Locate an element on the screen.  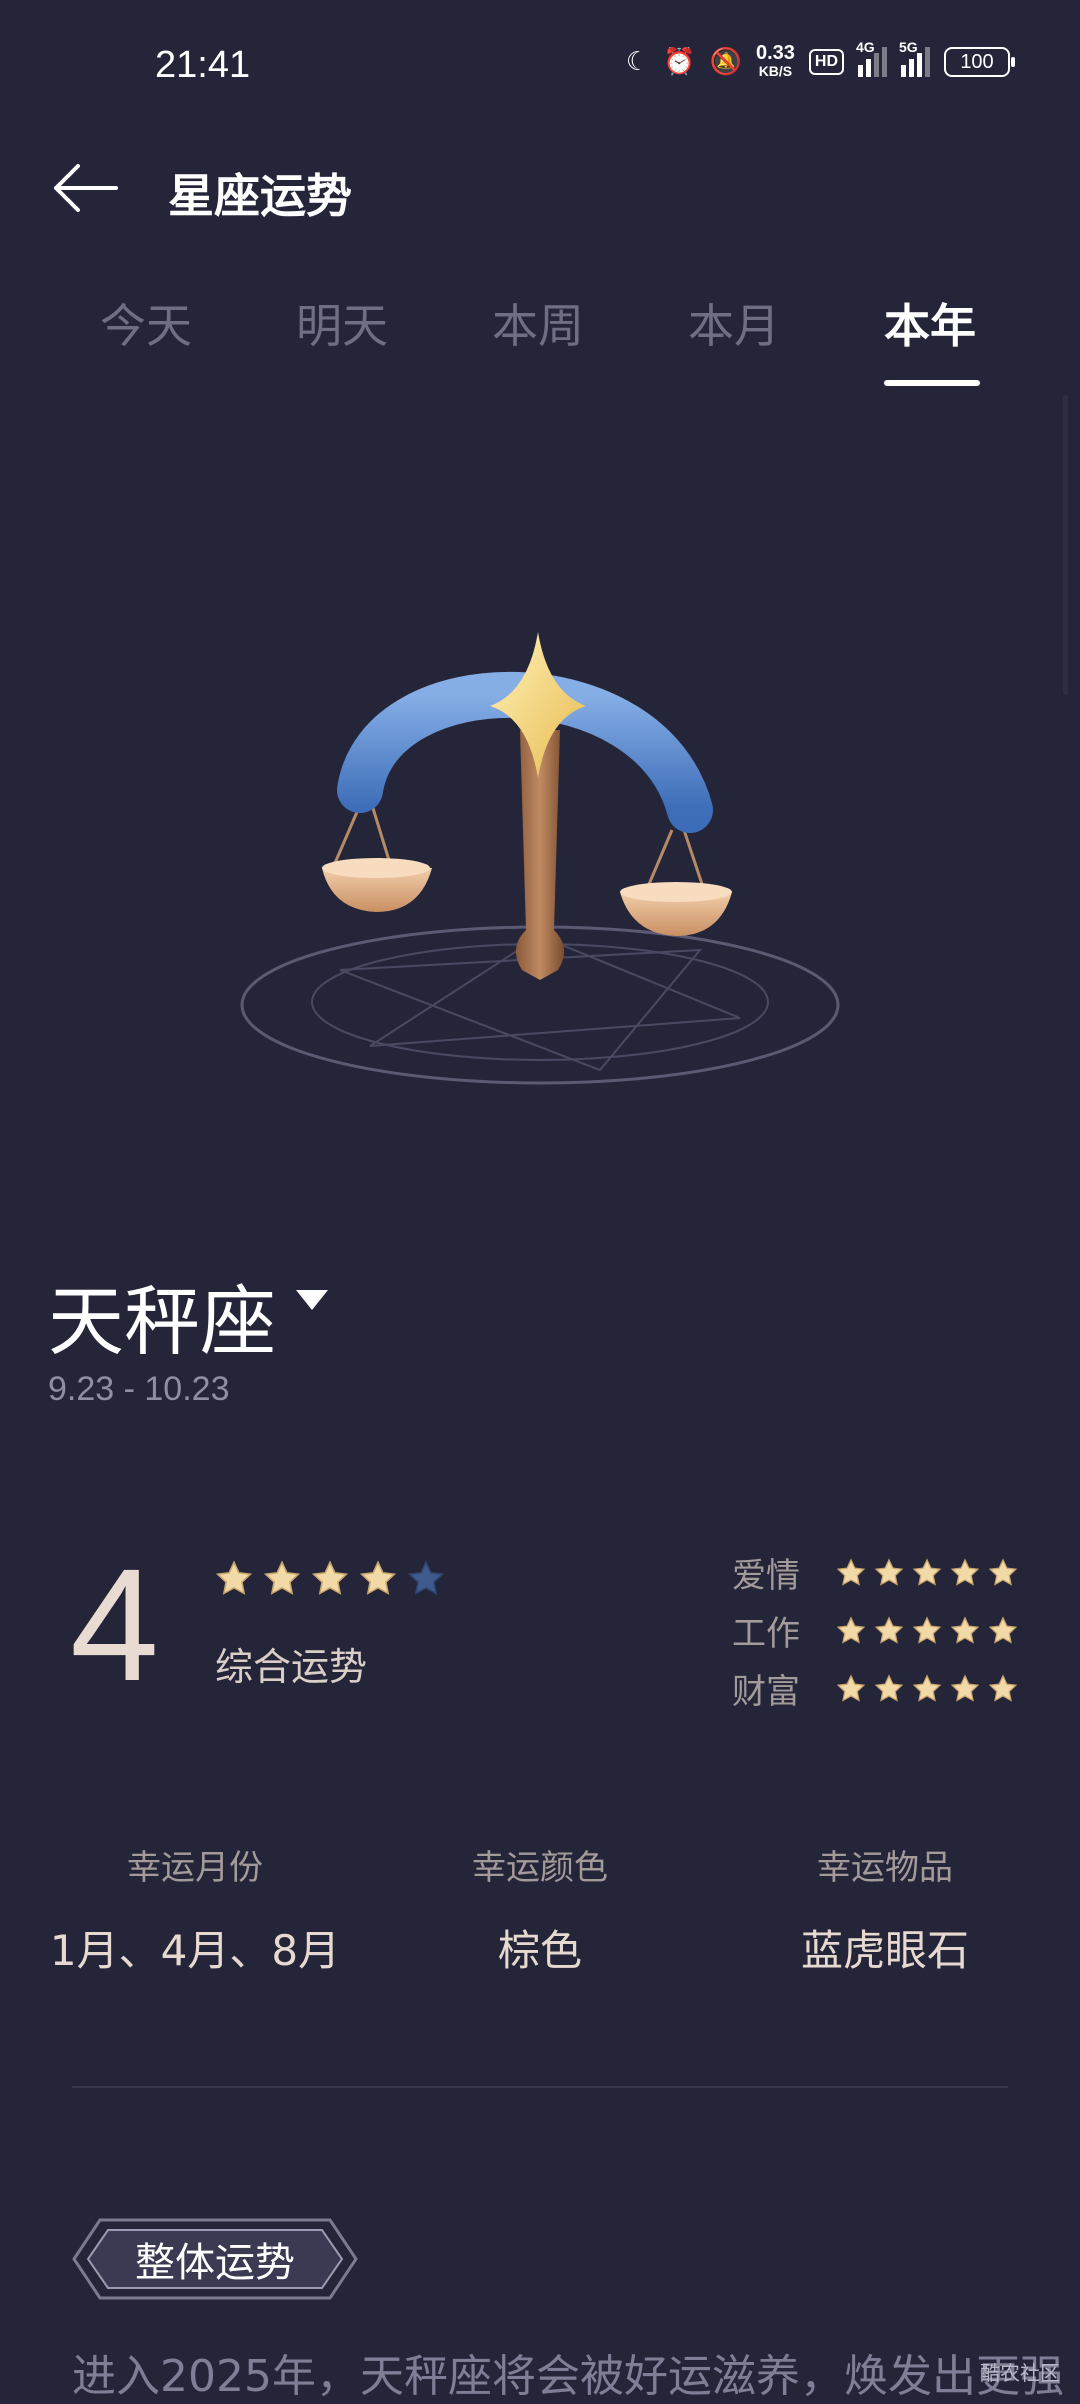
overall-fortune-label: 综合运势 is located at coordinates (291, 1667).